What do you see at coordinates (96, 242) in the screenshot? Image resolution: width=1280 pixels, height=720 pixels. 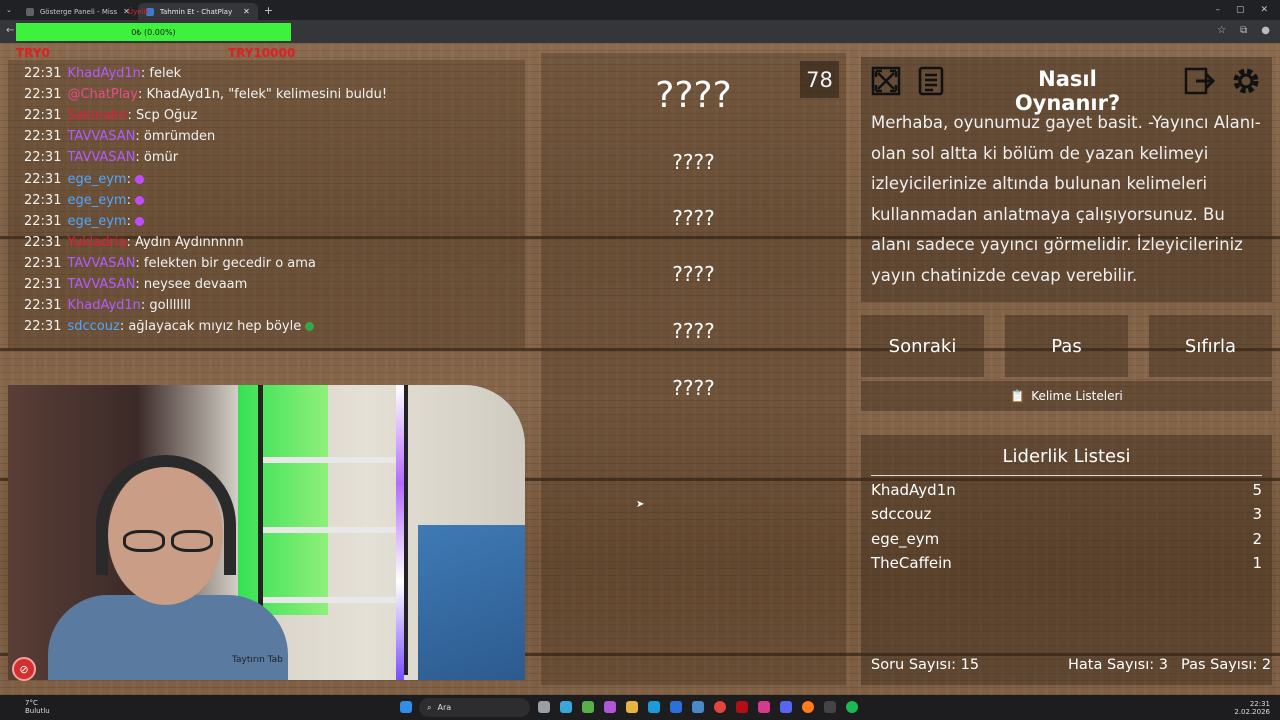 I see `chat-username: Yukladria` at bounding box center [96, 242].